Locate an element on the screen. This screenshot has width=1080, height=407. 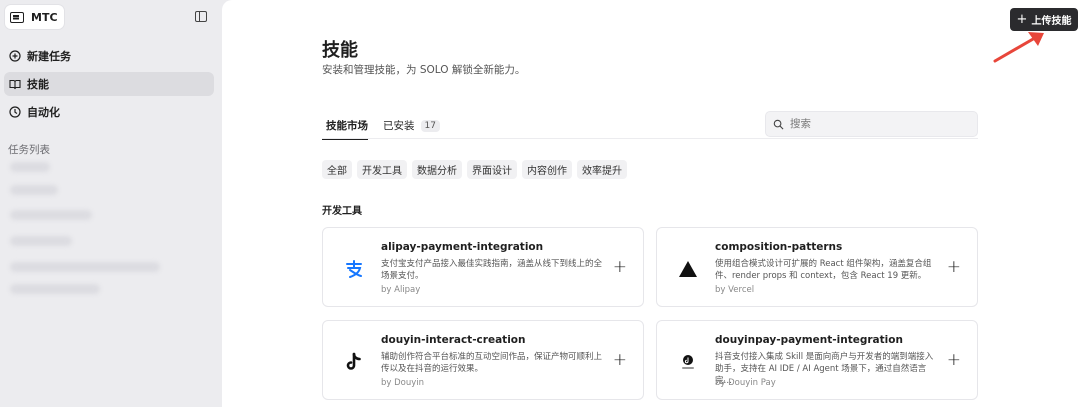
filter-chip-data-analysis: 数据分析 is located at coordinates (437, 169).